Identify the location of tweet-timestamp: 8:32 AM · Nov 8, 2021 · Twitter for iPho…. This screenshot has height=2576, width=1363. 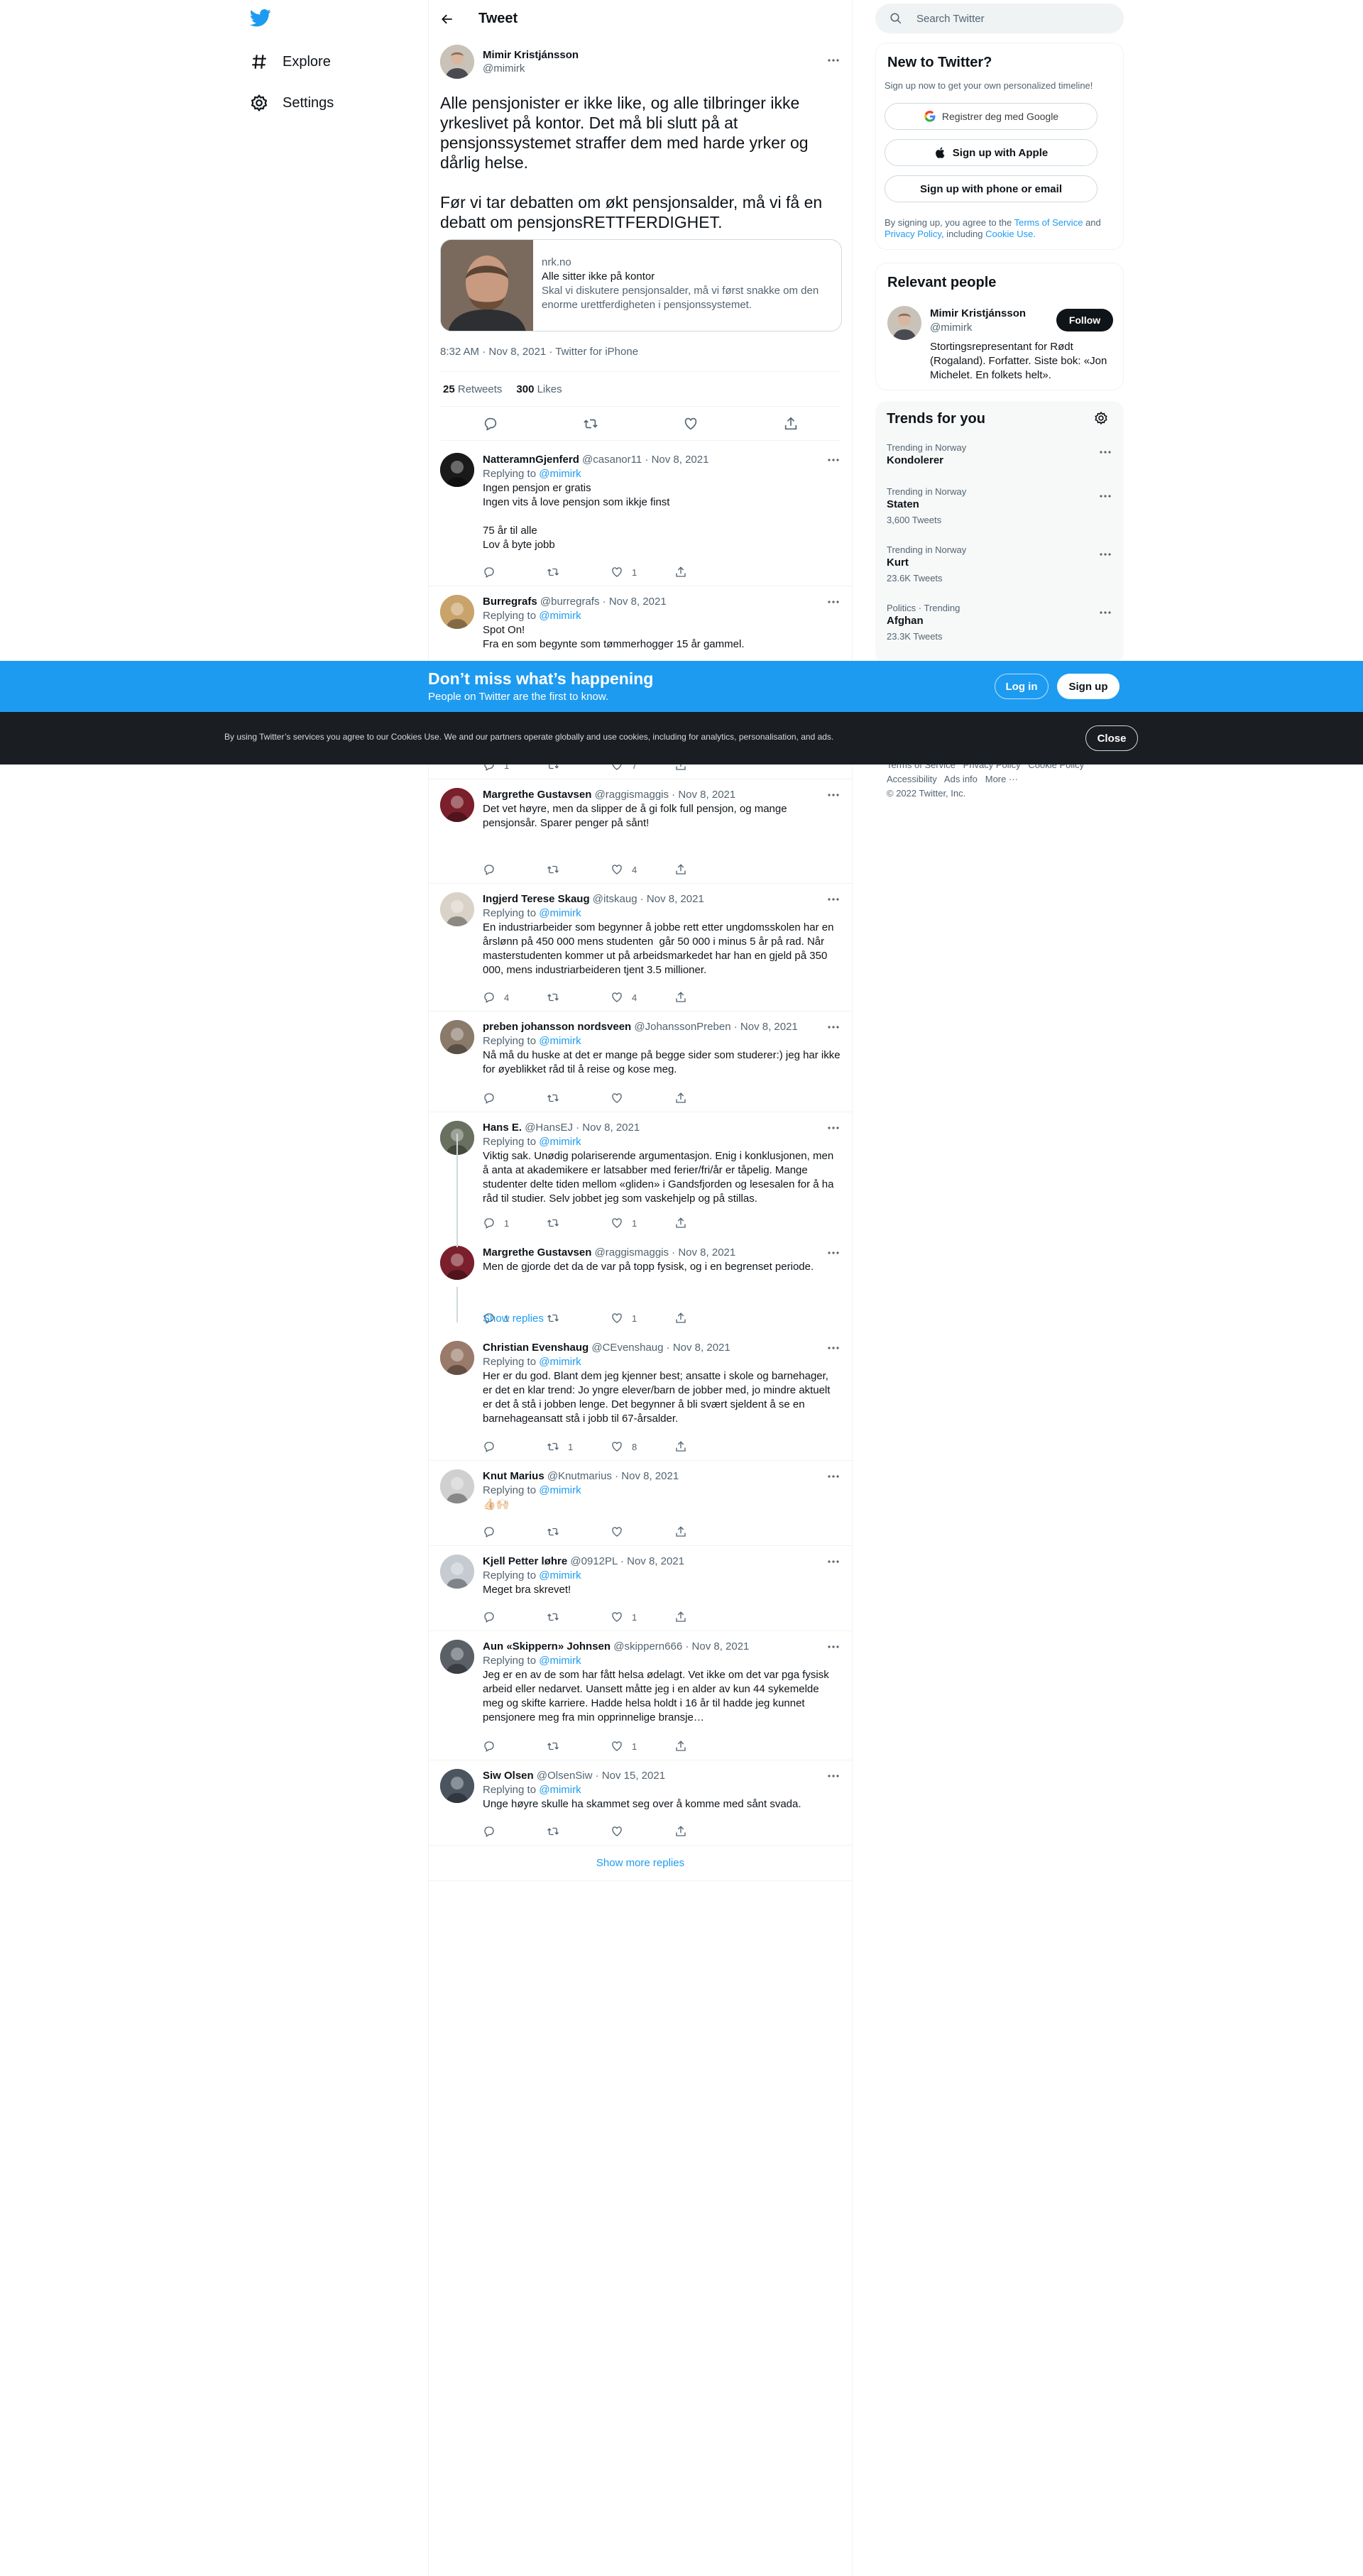
(640, 353).